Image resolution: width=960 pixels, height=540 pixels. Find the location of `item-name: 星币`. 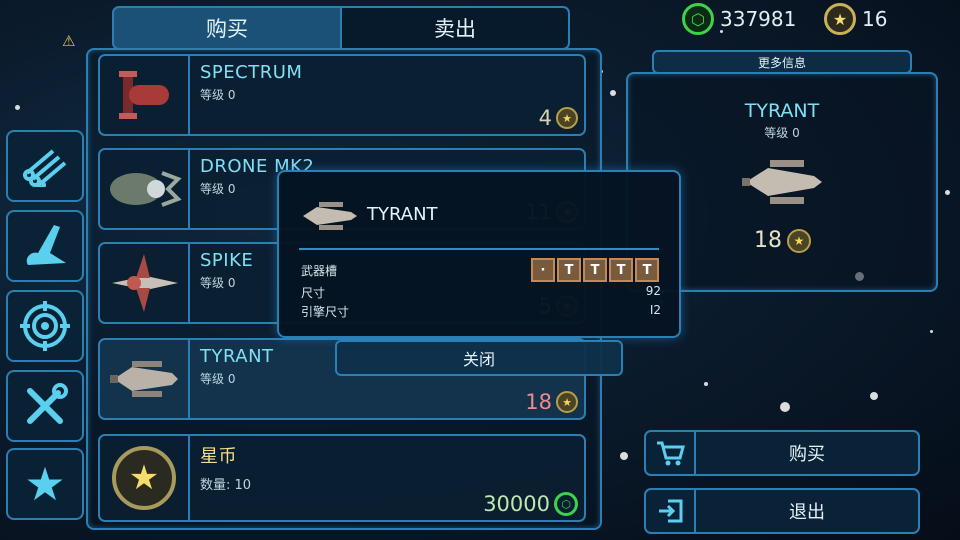

item-name: 星币 is located at coordinates (218, 456).